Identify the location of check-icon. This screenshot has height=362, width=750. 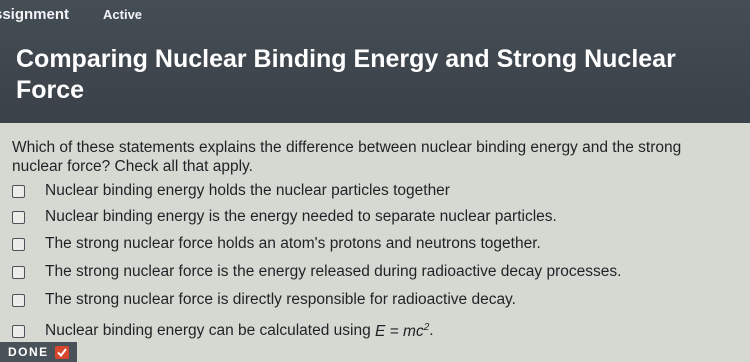
(61, 352).